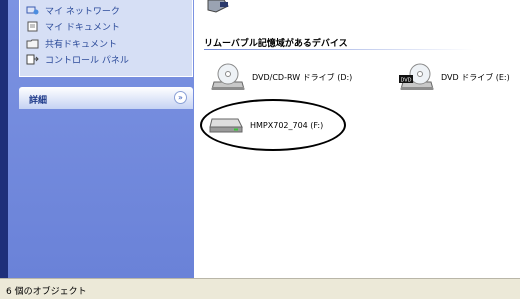  Describe the element at coordinates (32, 59) in the screenshot. I see `control-panel-icon` at that location.